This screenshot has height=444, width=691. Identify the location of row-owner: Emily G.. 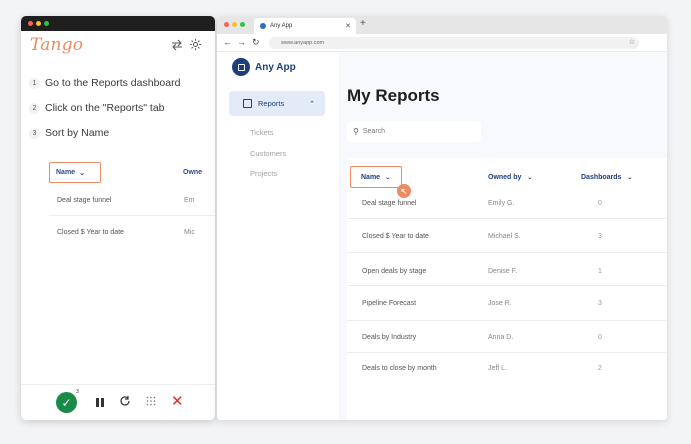
(501, 203).